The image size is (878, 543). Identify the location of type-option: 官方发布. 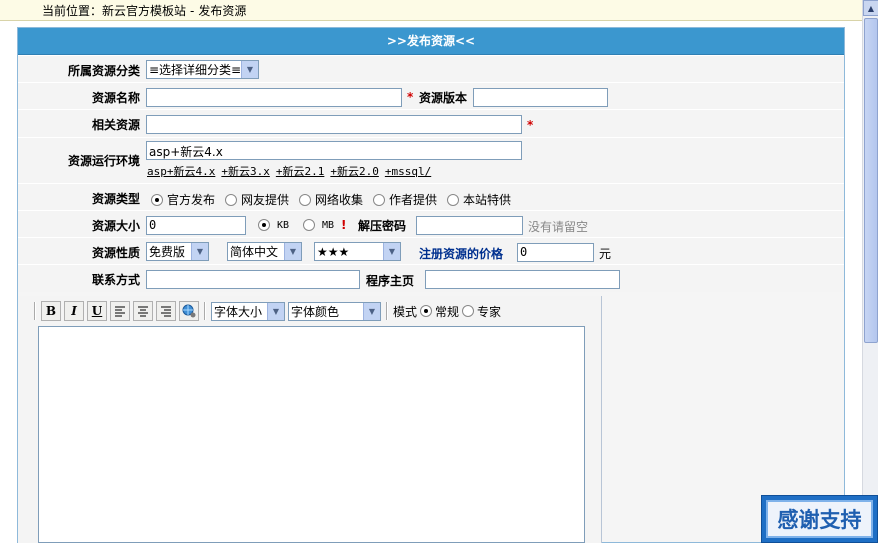
(183, 199).